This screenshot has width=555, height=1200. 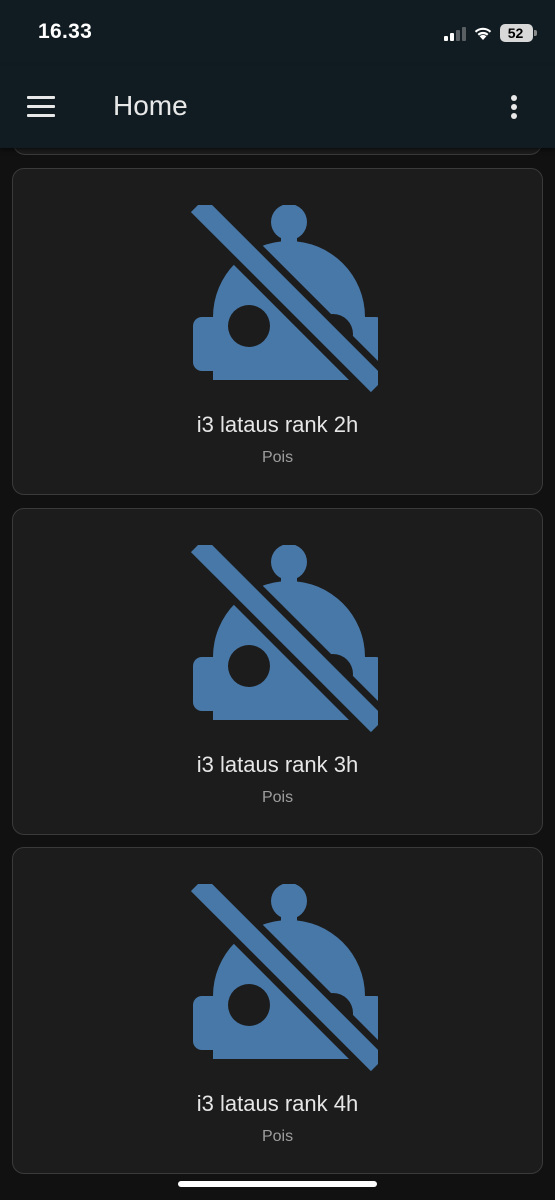 I want to click on previous-card-edge, so click(x=277, y=151).